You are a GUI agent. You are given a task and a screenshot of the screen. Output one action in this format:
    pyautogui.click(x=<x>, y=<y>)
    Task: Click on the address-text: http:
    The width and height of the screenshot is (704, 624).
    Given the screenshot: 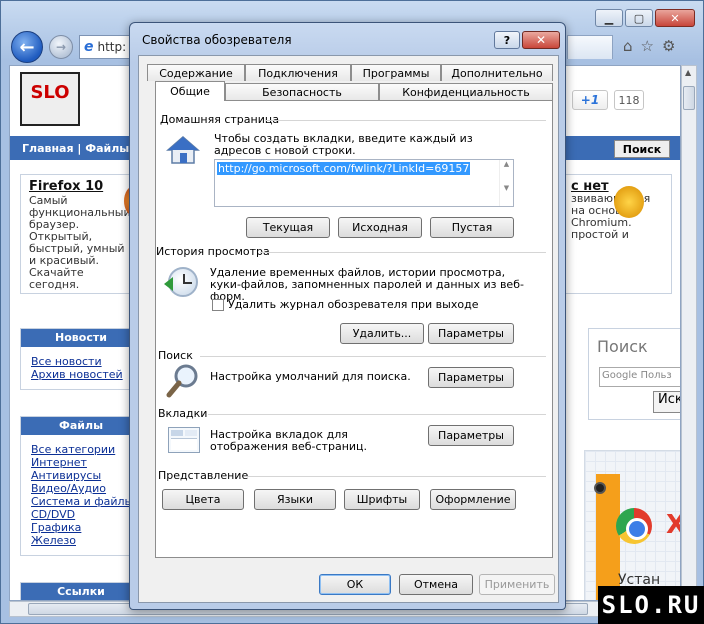 What is the action you would take?
    pyautogui.click(x=112, y=47)
    